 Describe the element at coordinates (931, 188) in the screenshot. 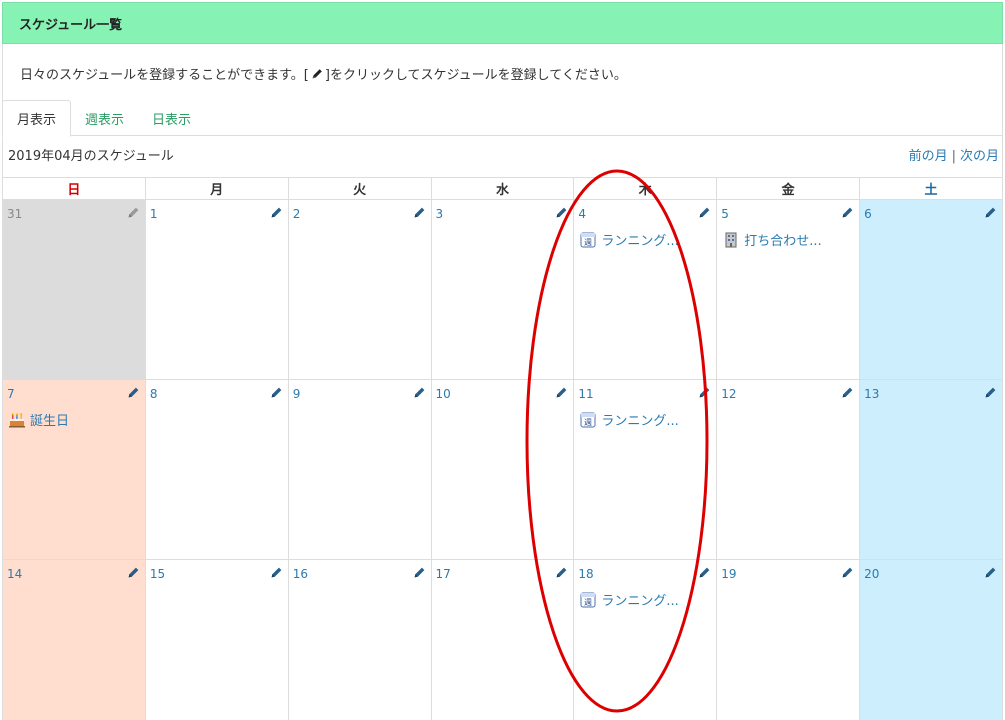

I see `weekday-sat: 土` at that location.